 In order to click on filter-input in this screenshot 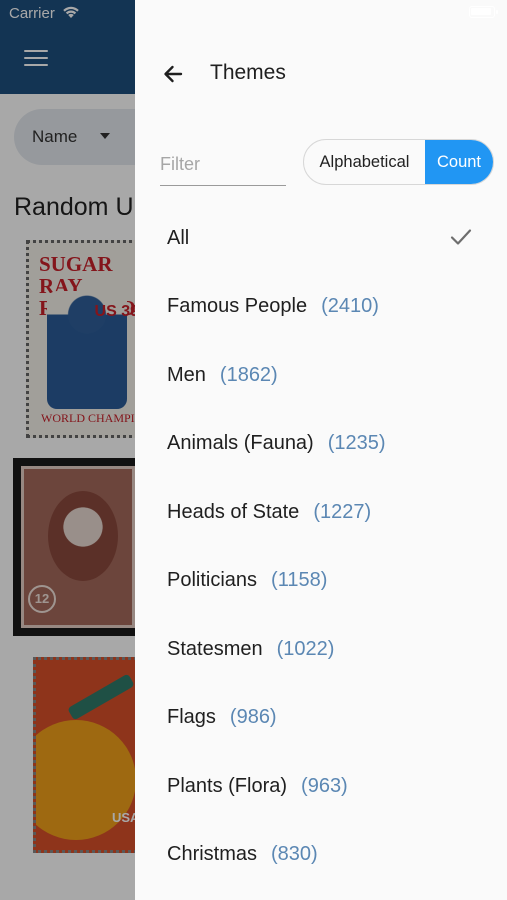, I will do `click(222, 164)`.